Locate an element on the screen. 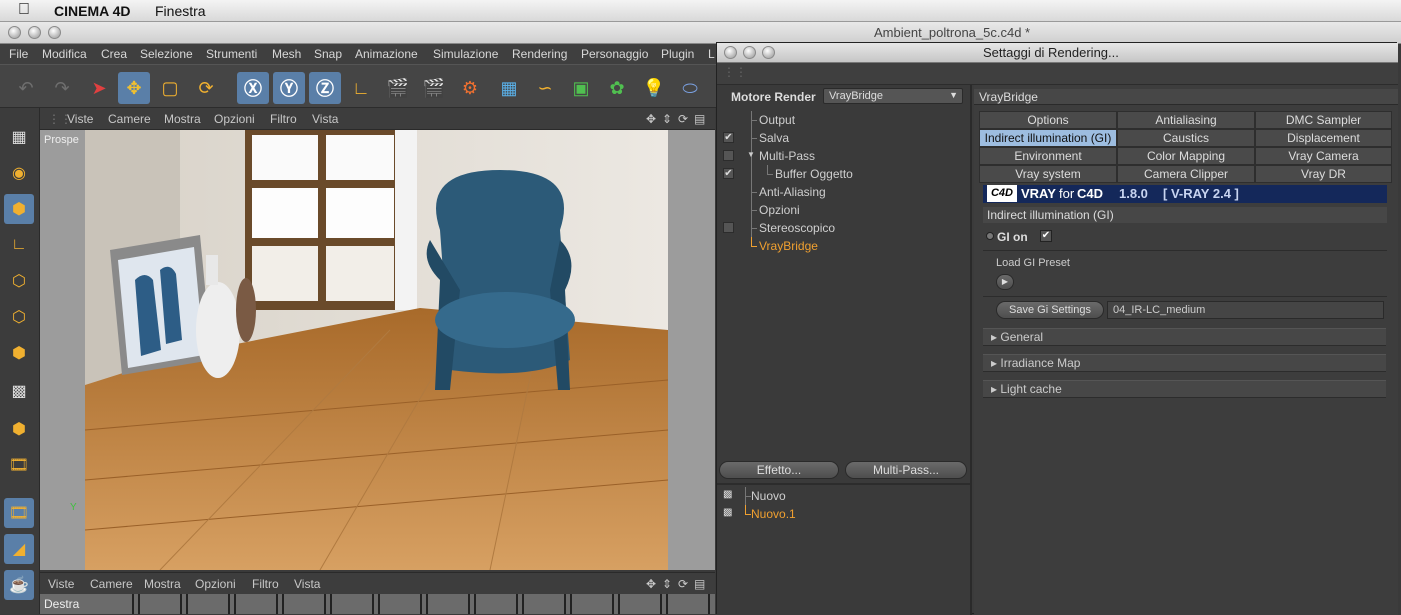 Image resolution: width=1401 pixels, height=615 pixels. tree-item-output: Output is located at coordinates (843, 120).